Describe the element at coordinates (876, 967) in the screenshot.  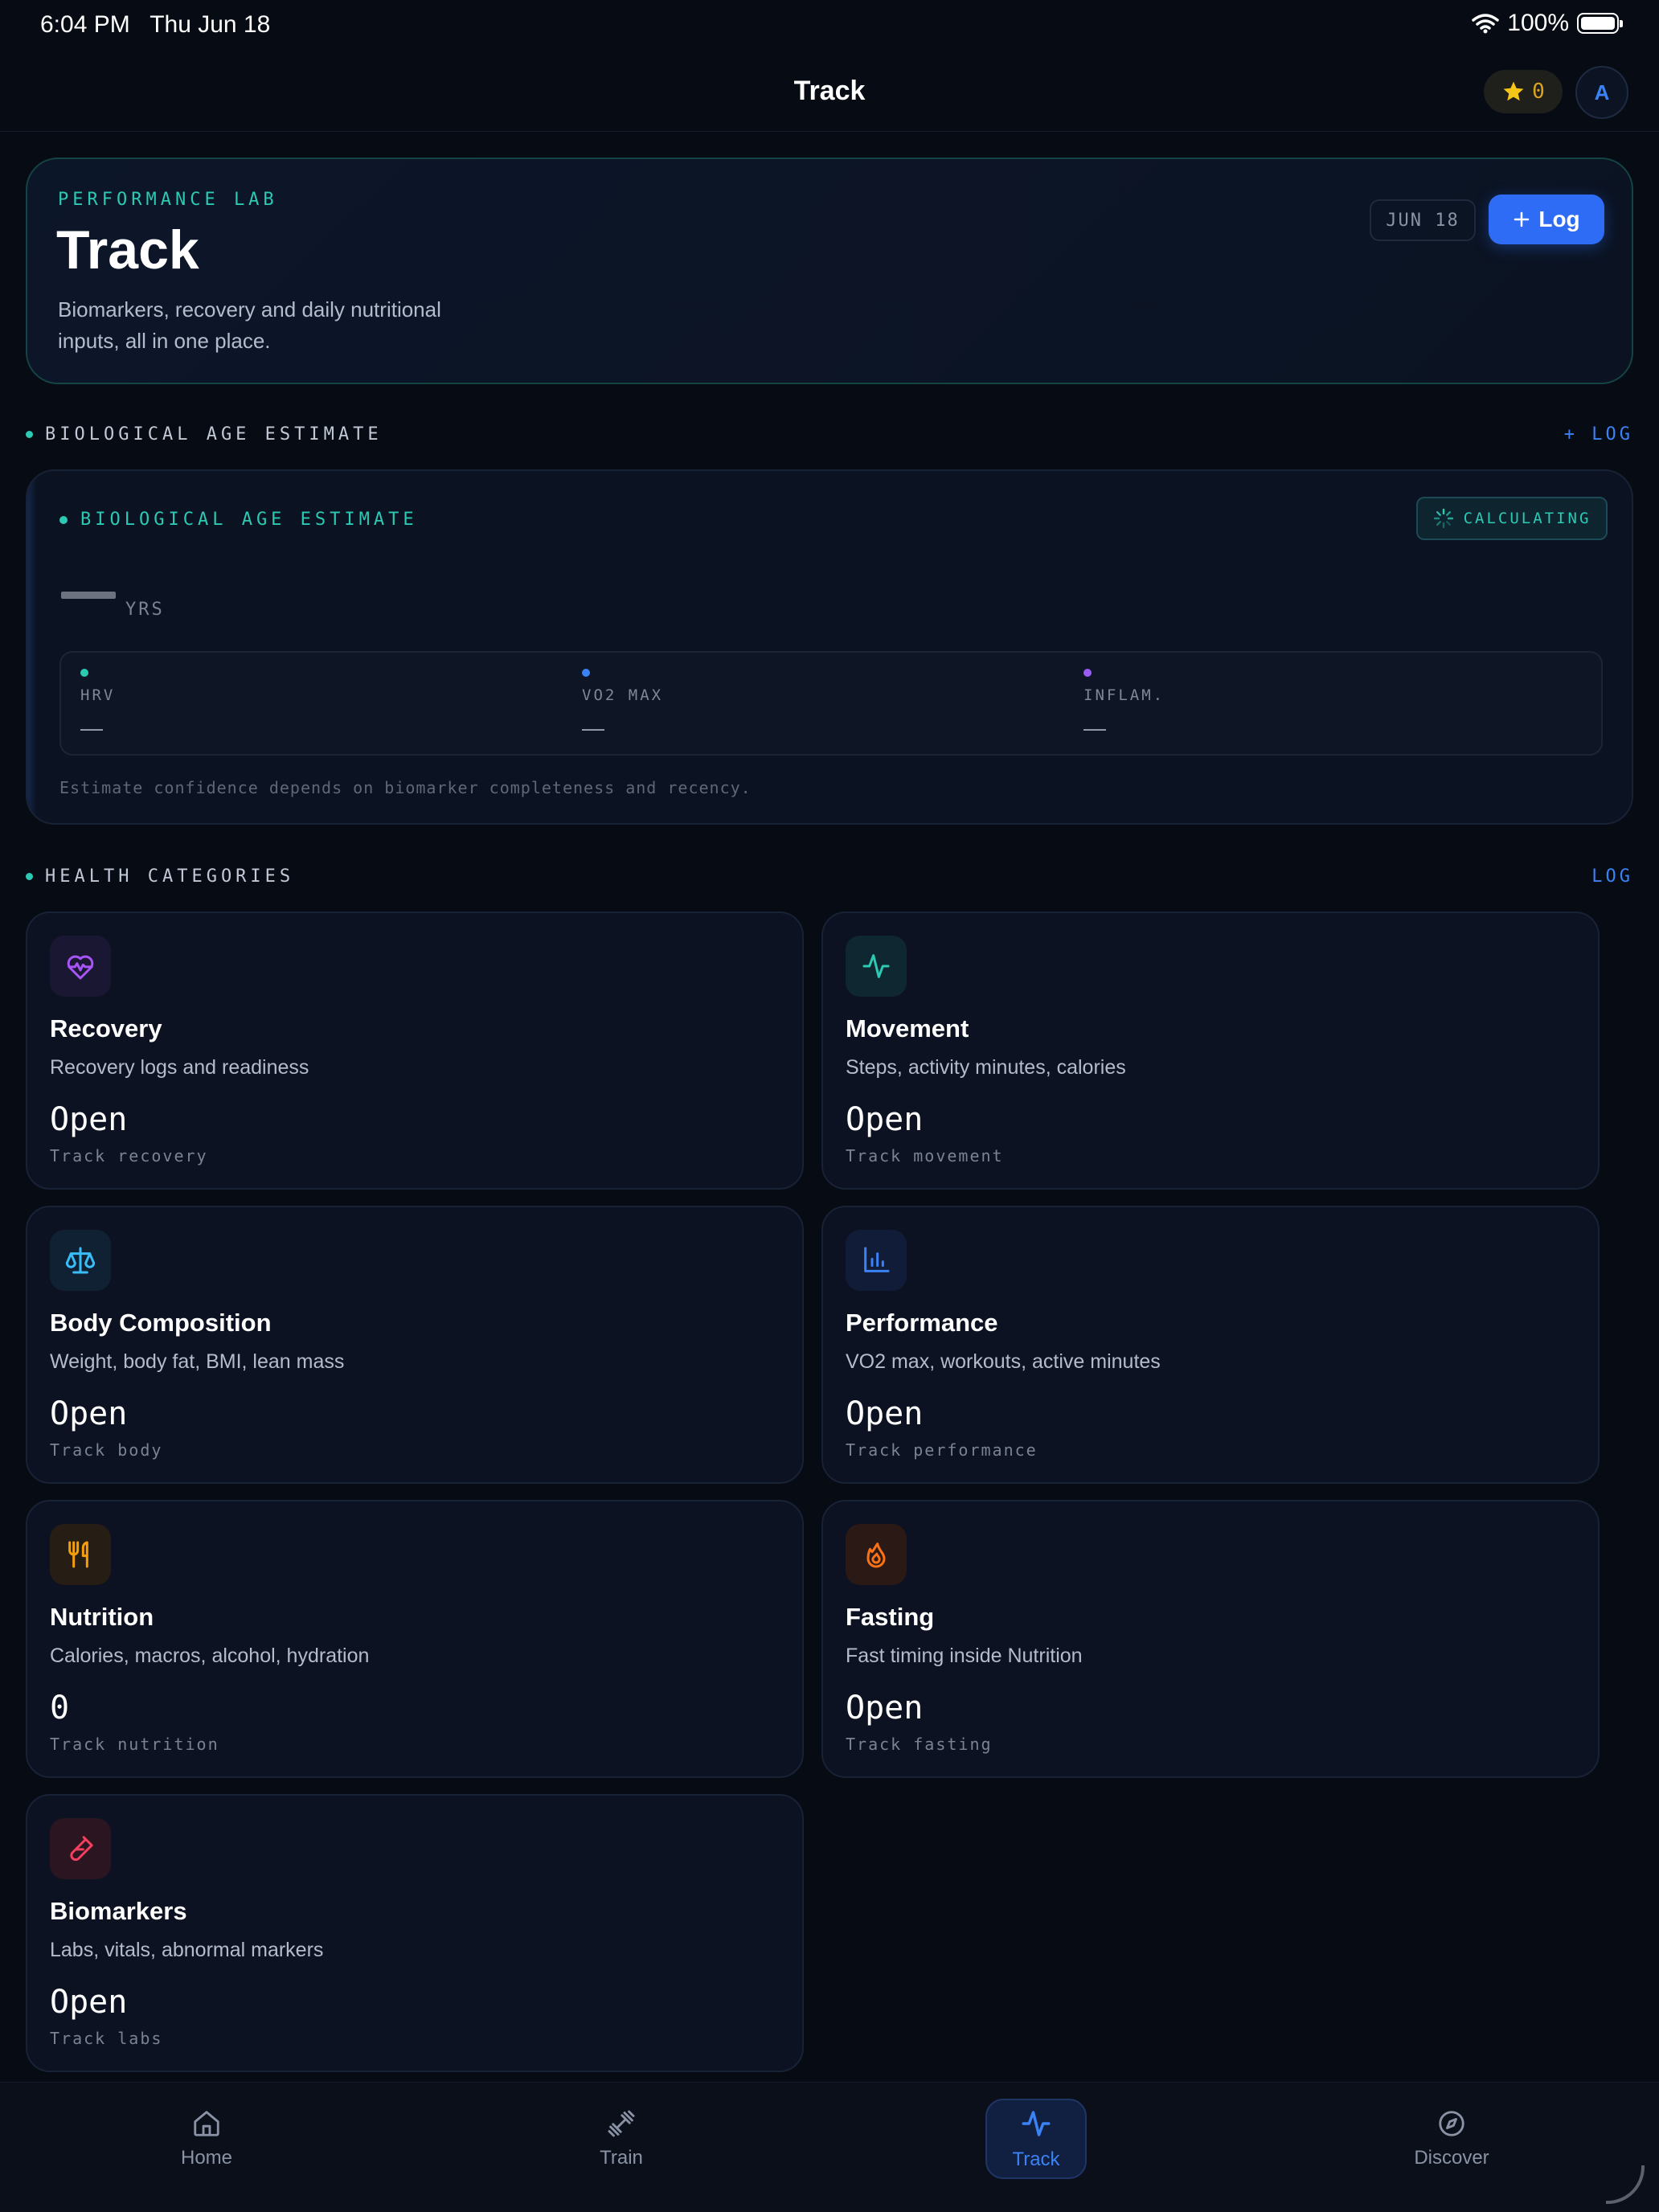
I see `activity-icon` at that location.